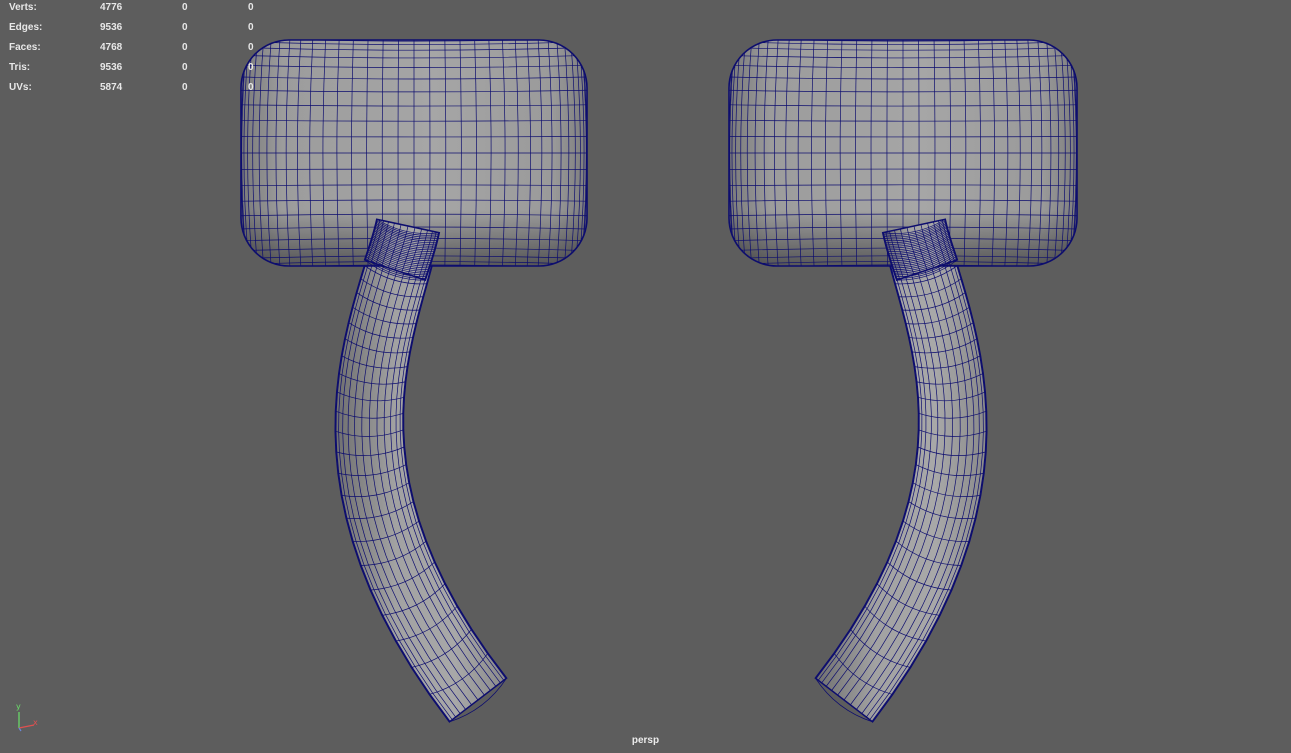  Describe the element at coordinates (35, 722) in the screenshot. I see `x-axis-label: x` at that location.